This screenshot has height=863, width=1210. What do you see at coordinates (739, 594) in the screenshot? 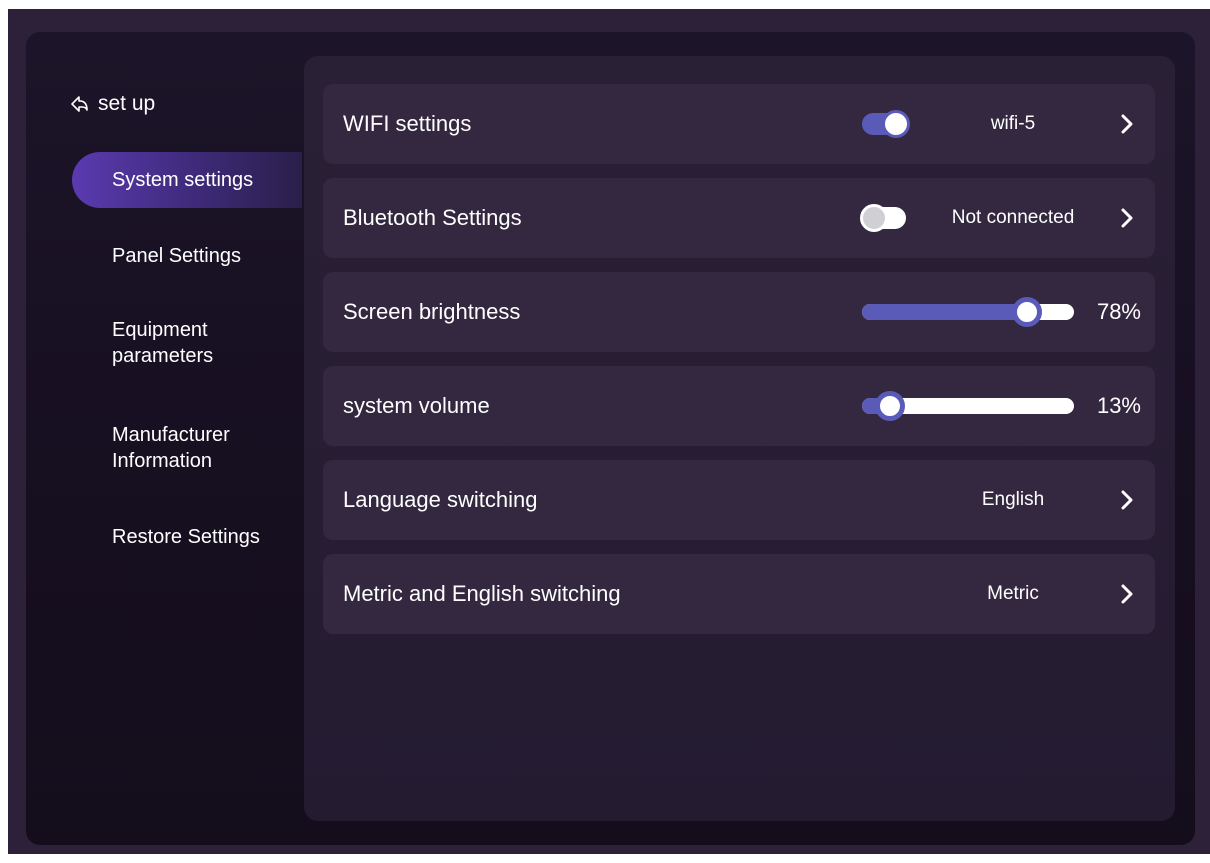
I see `unit-switching-row: Metric and English switching Metric` at bounding box center [739, 594].